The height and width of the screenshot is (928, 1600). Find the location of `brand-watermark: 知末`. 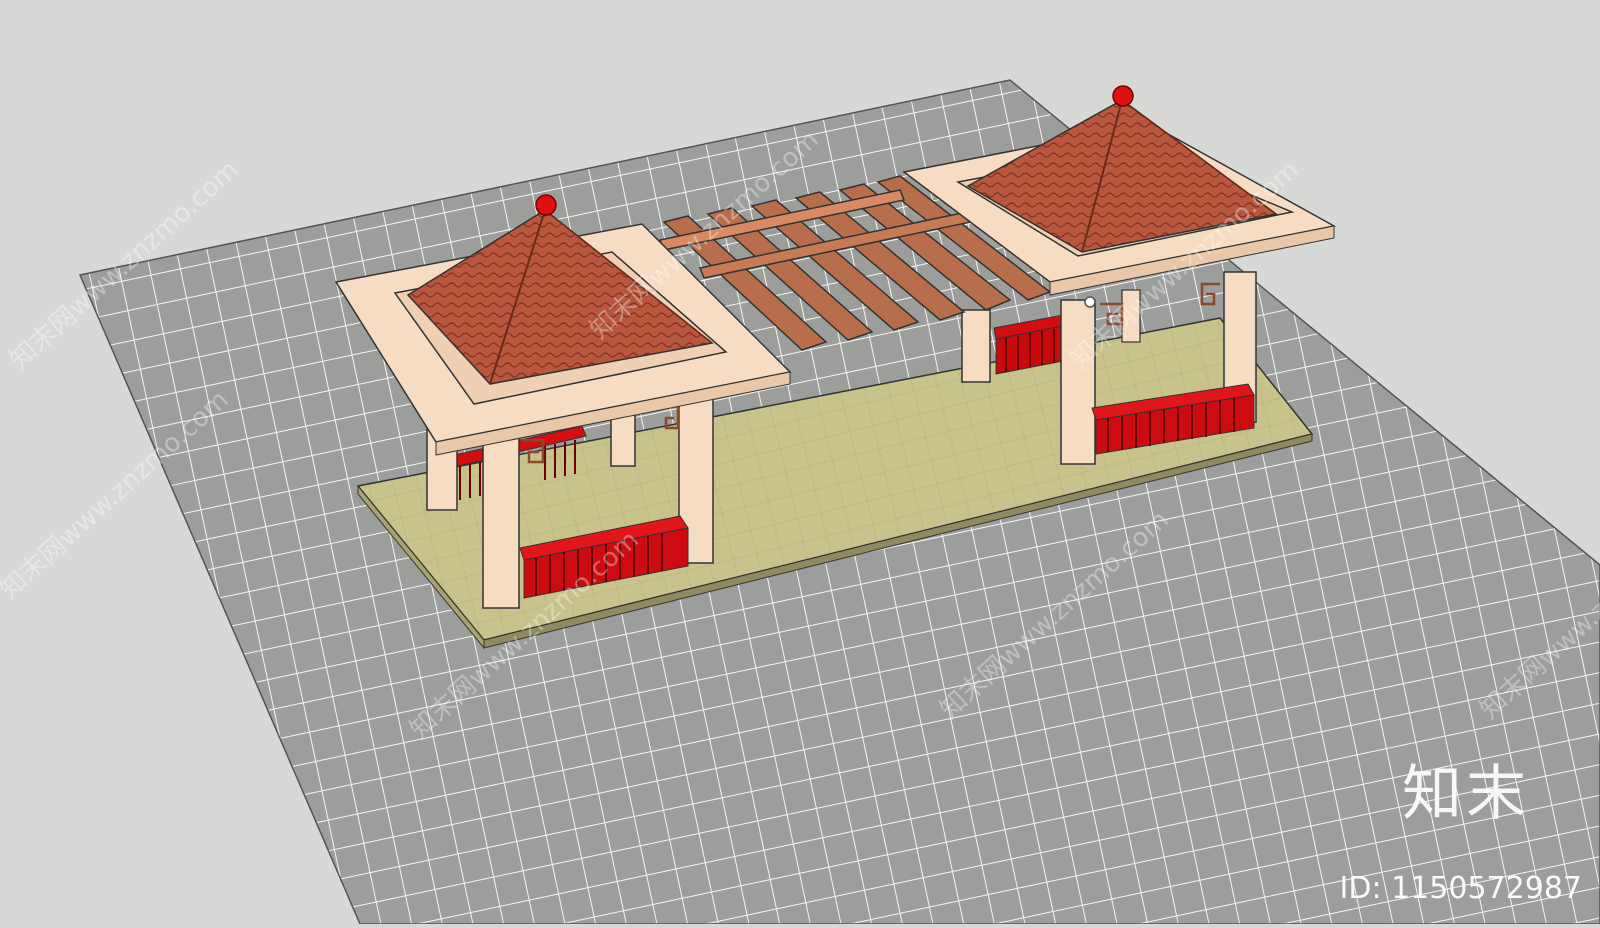

brand-watermark: 知末 is located at coordinates (1466, 794).